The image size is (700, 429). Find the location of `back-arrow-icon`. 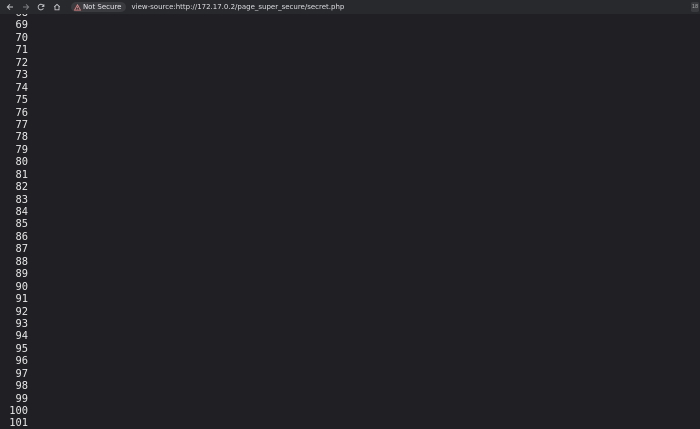

back-arrow-icon is located at coordinates (9, 7).